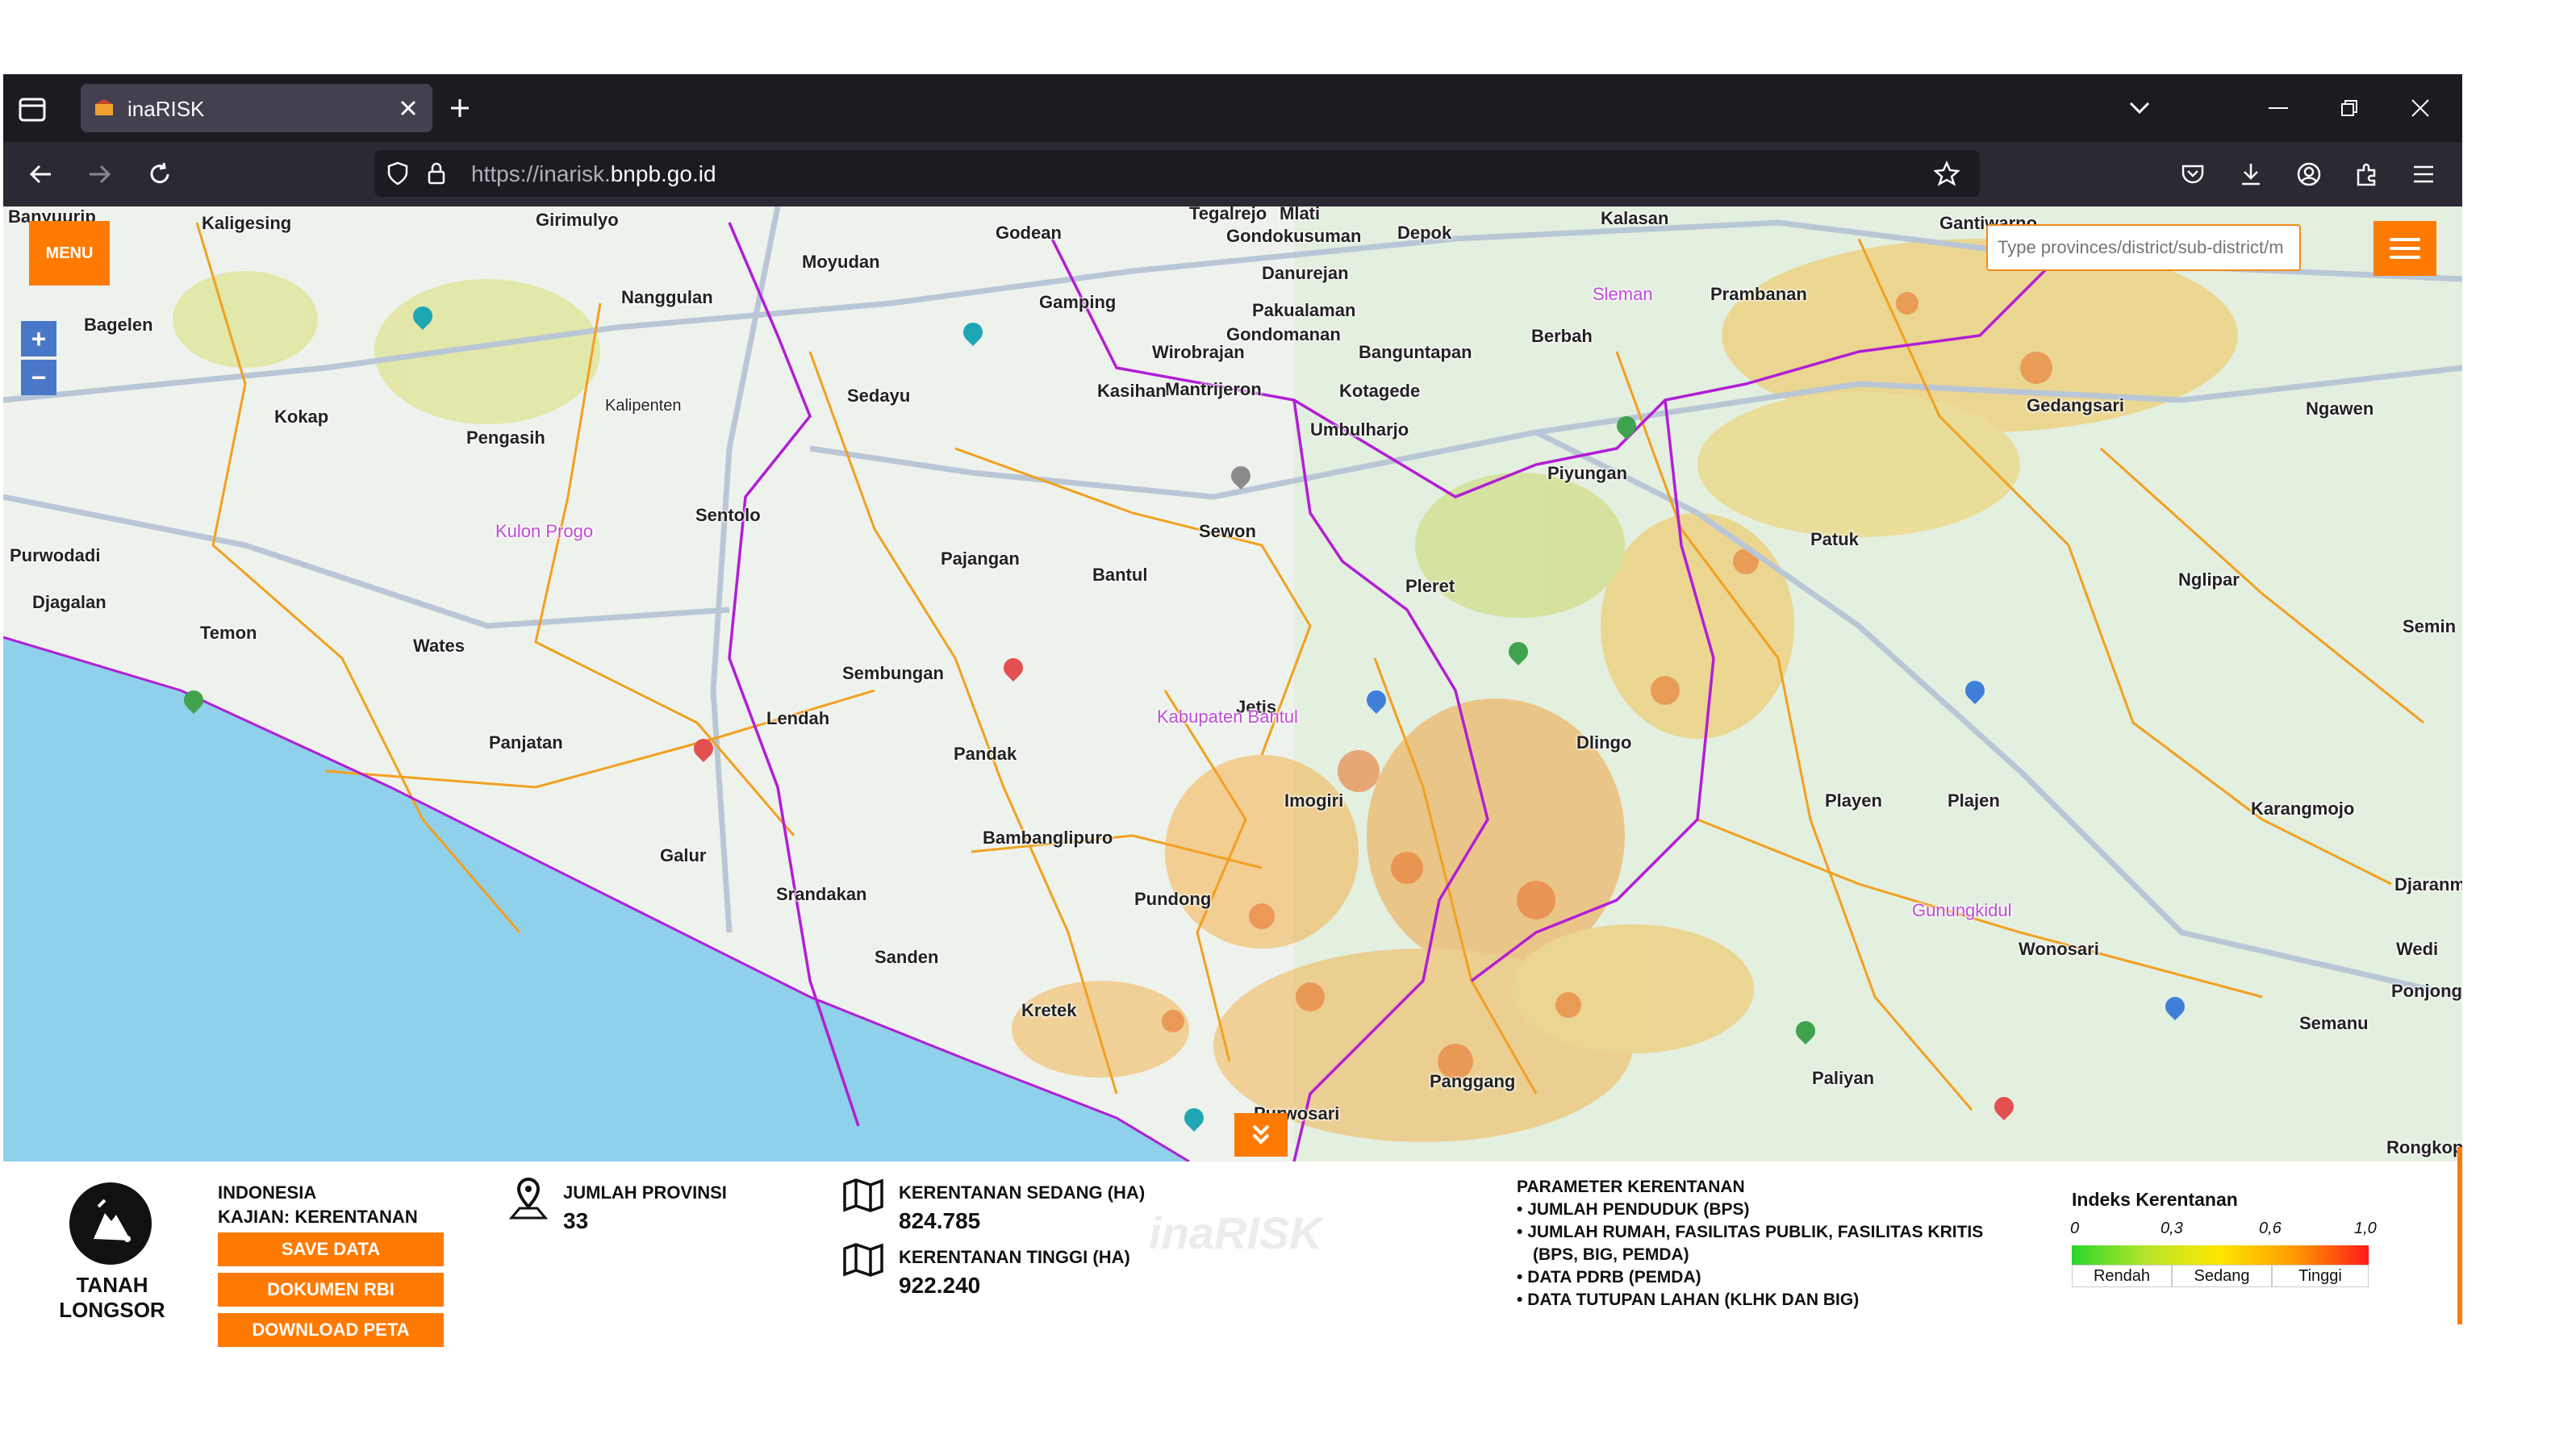  Describe the element at coordinates (2209, 579) in the screenshot. I see `place-label: Nglipar` at that location.